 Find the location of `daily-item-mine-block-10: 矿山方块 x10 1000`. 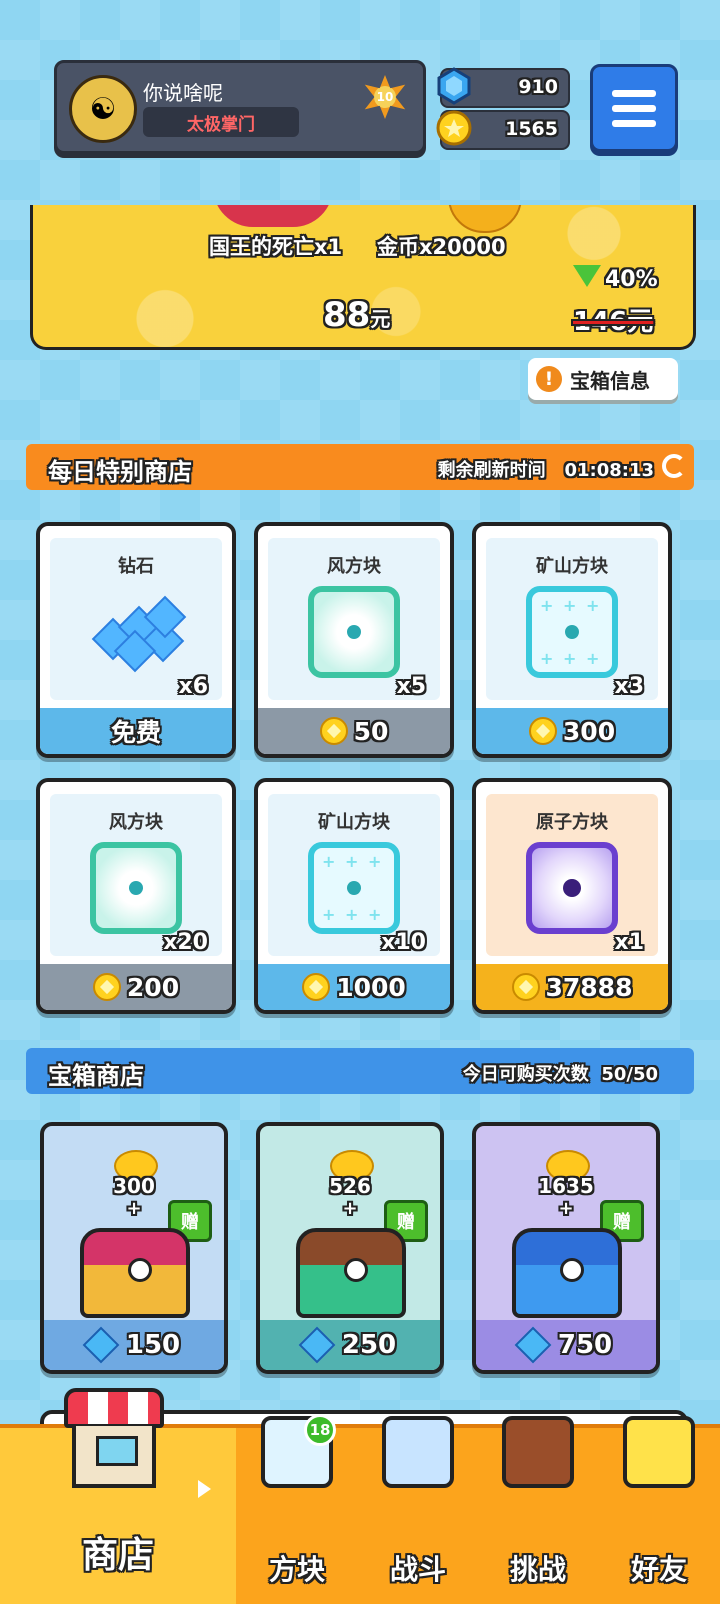

daily-item-mine-block-10: 矿山方块 x10 1000 is located at coordinates (354, 896).